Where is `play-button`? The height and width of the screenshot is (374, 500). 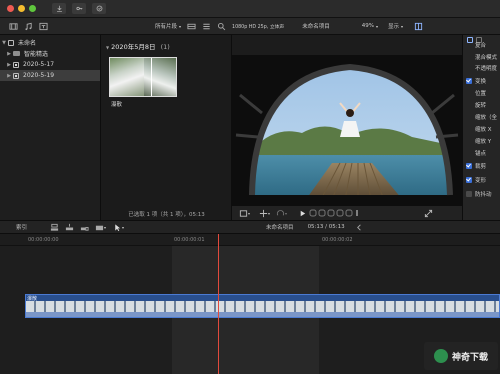
play-button is located at coordinates (302, 213).